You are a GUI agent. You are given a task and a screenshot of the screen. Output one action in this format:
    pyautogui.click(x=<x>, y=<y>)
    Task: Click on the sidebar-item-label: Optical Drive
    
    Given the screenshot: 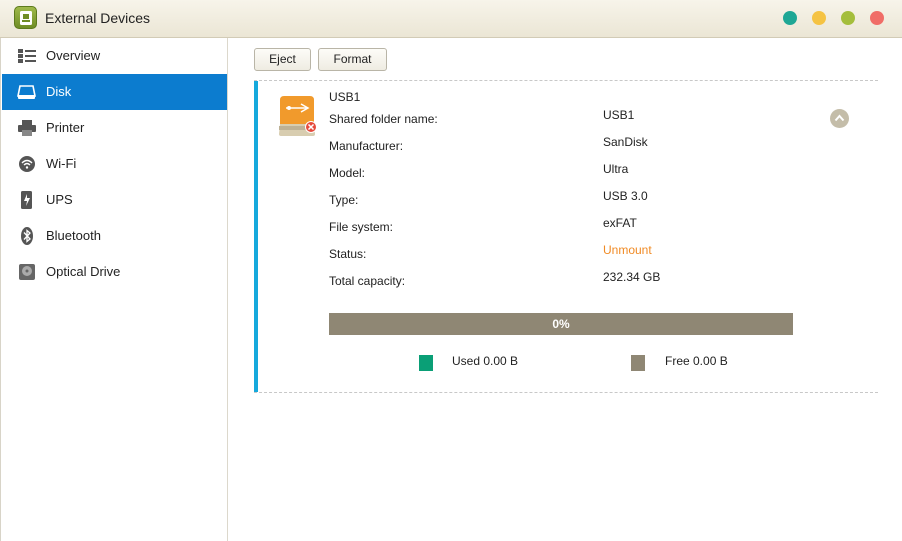 What is the action you would take?
    pyautogui.click(x=83, y=271)
    